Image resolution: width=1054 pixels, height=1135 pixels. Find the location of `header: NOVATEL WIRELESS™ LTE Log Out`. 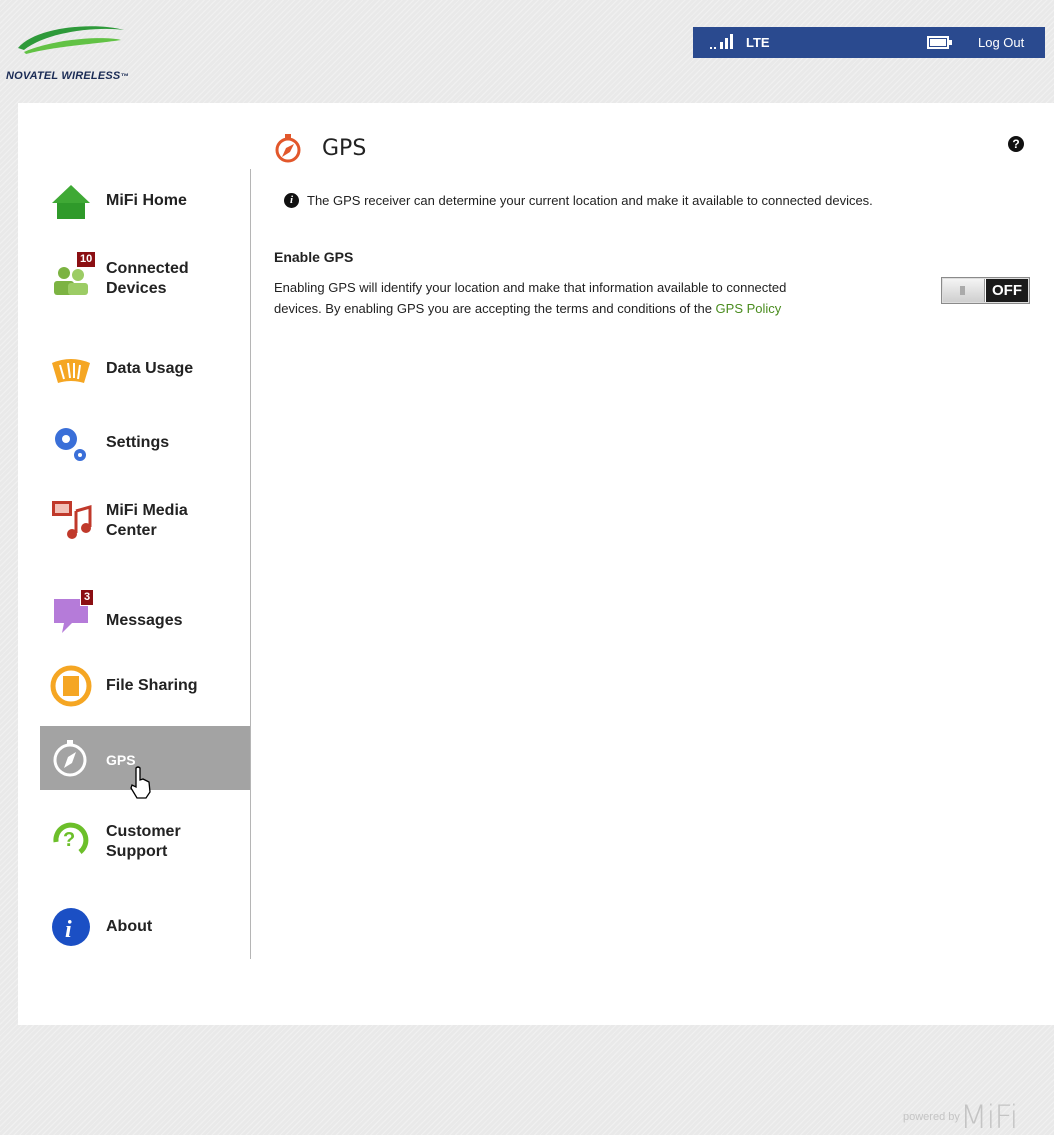

header: NOVATEL WIRELESS™ LTE Log Out is located at coordinates (527, 51).